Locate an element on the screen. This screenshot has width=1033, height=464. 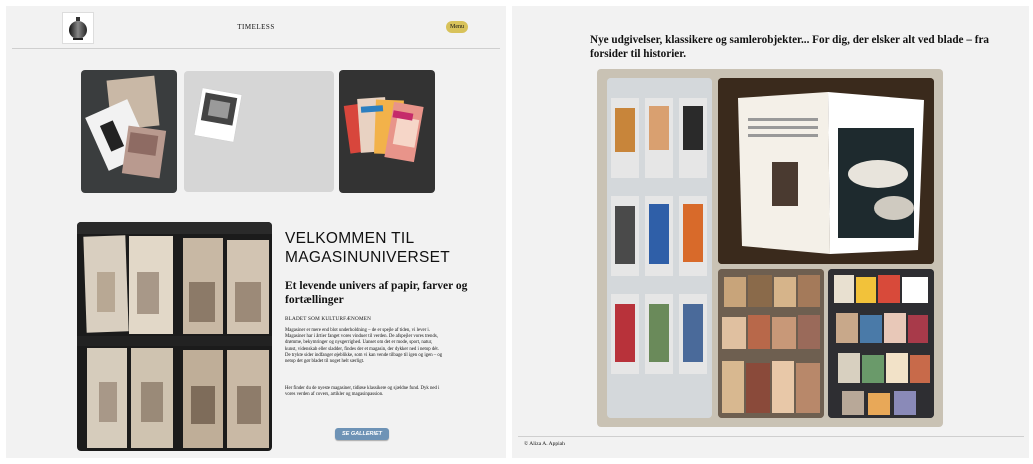
magazine-fan-photo is located at coordinates (387, 131).